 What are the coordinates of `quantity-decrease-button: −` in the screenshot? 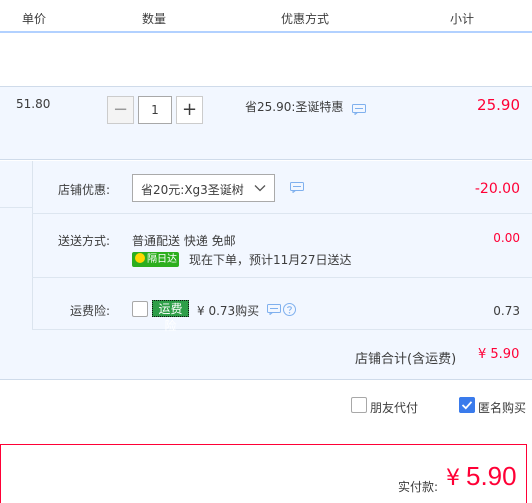 It's located at (120, 110).